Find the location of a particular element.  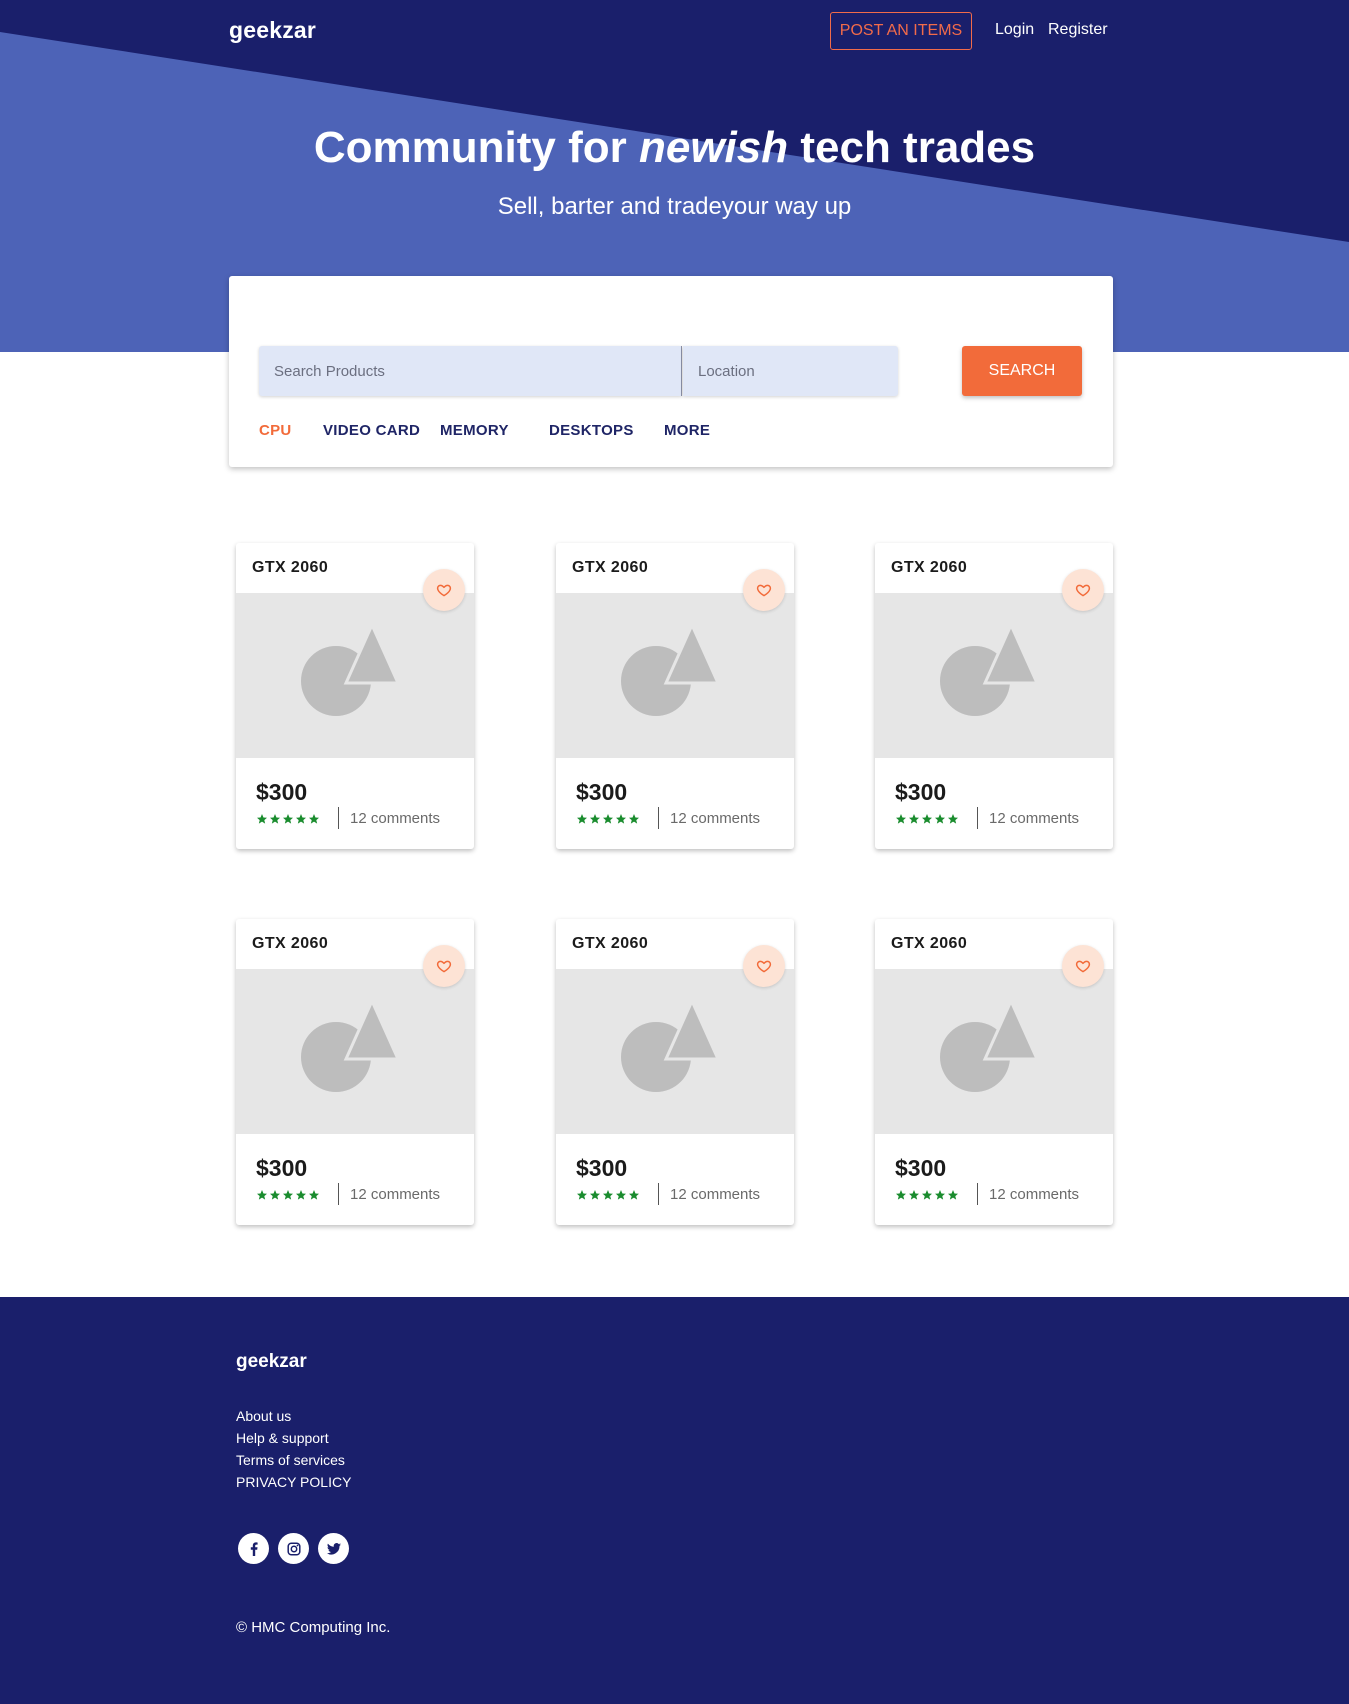

footer-link-privacy: PRIVACY POLICY is located at coordinates (293, 1482).